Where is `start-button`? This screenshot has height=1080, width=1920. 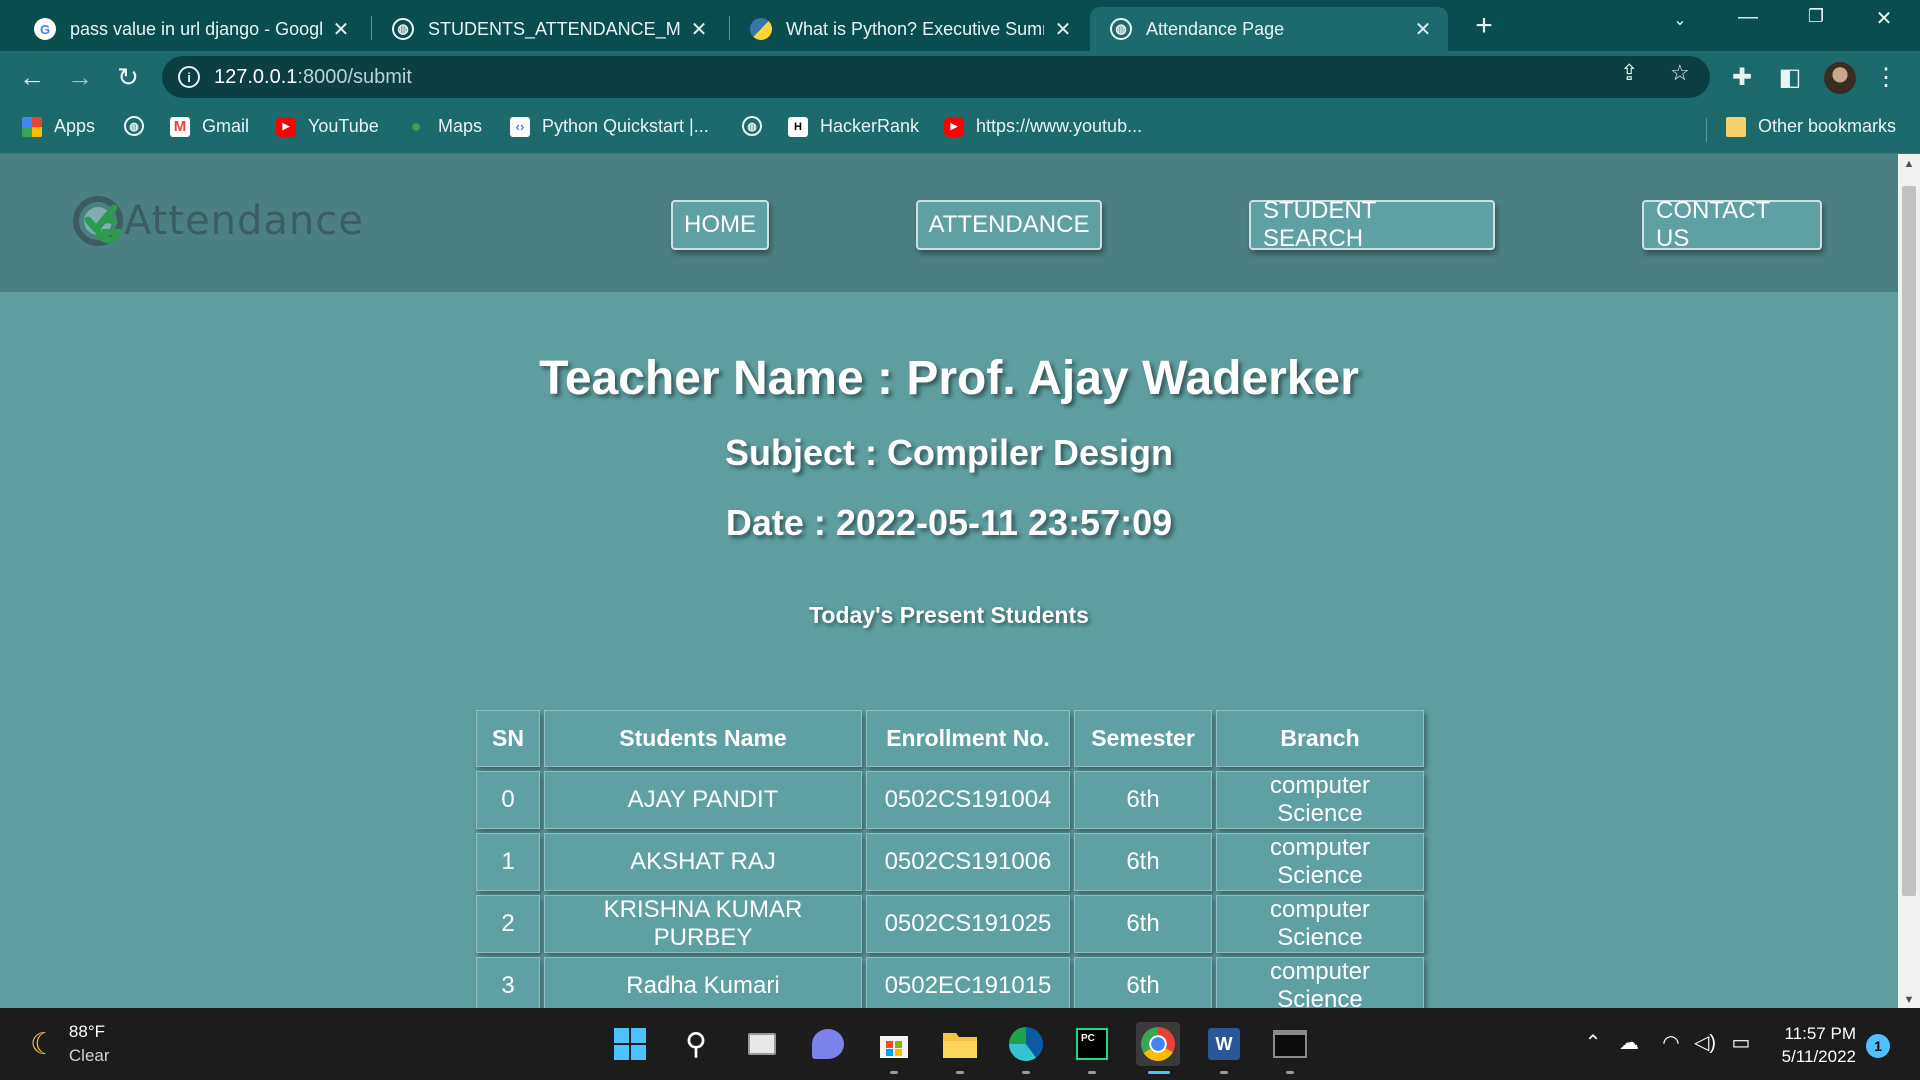 start-button is located at coordinates (630, 1044).